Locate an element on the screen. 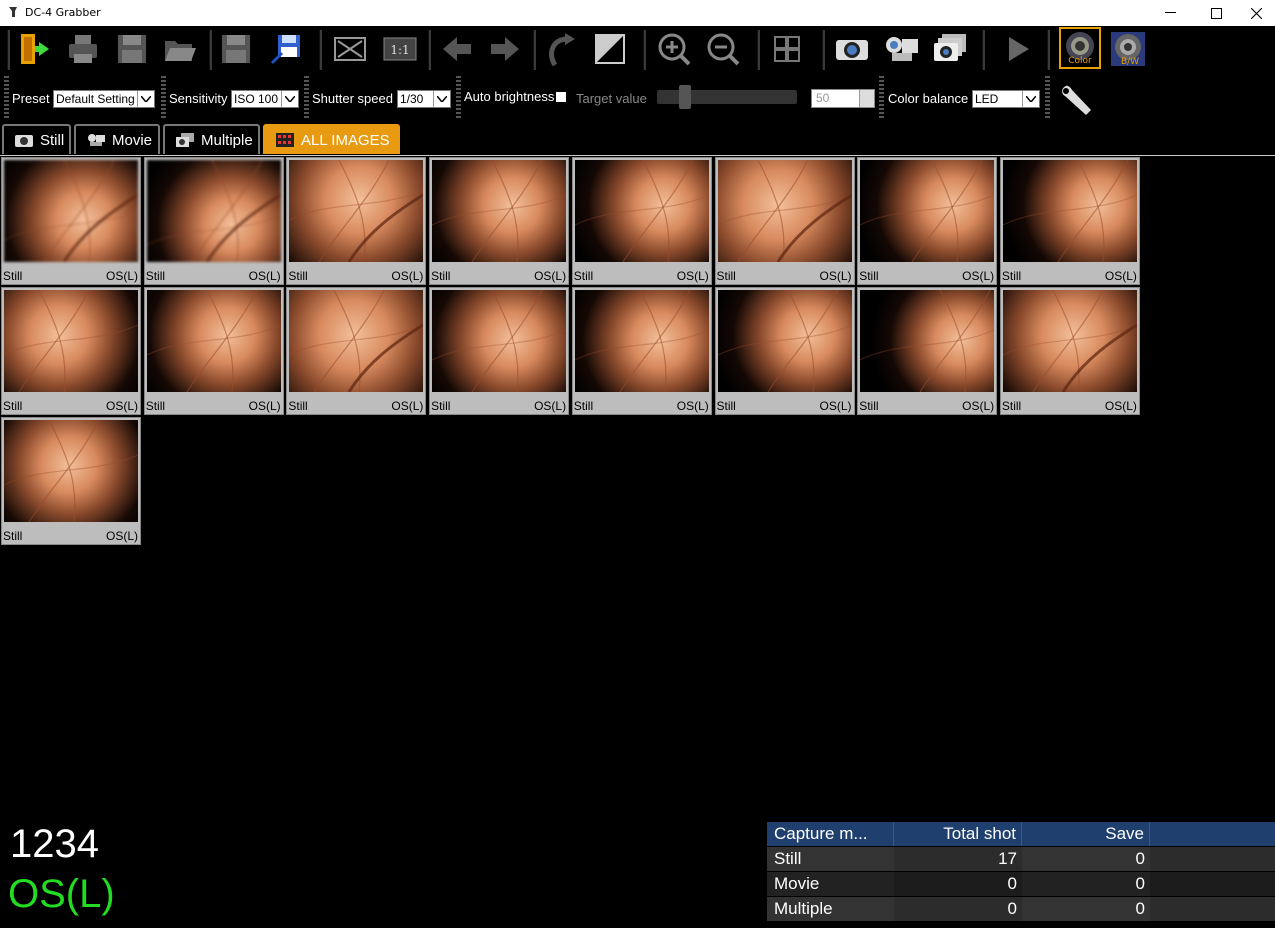 The image size is (1275, 928). color-mode-icon: Color is located at coordinates (1080, 49).